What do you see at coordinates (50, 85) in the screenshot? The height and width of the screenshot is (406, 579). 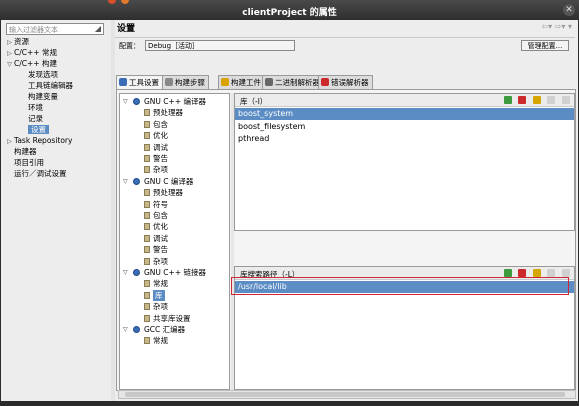 I see `nav-item-label: 工具链编辑器` at bounding box center [50, 85].